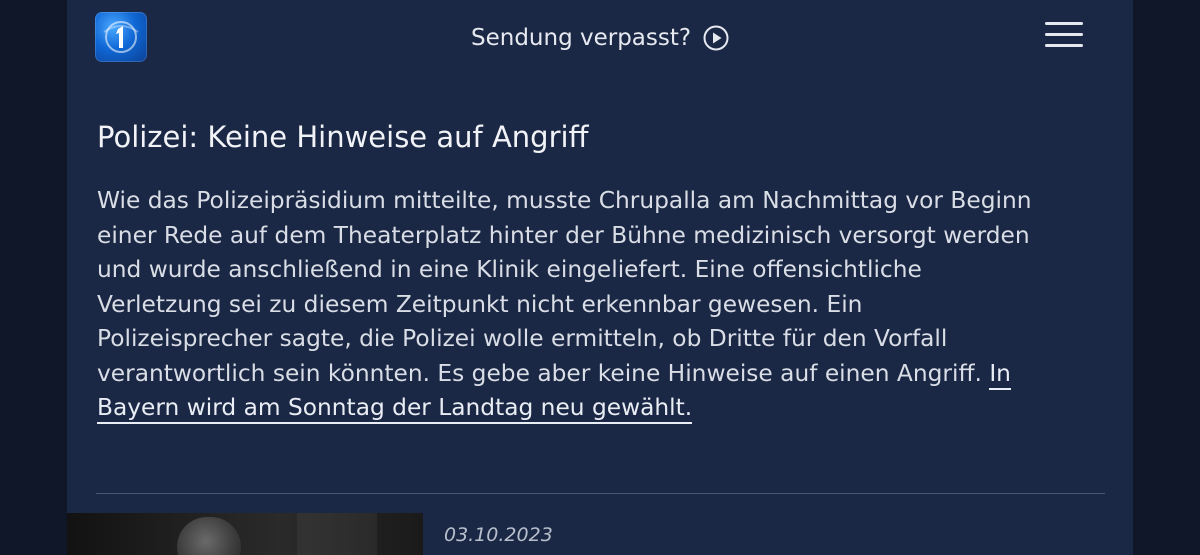 This screenshot has height=555, width=1200. Describe the element at coordinates (600, 493) in the screenshot. I see `section-divider` at that location.